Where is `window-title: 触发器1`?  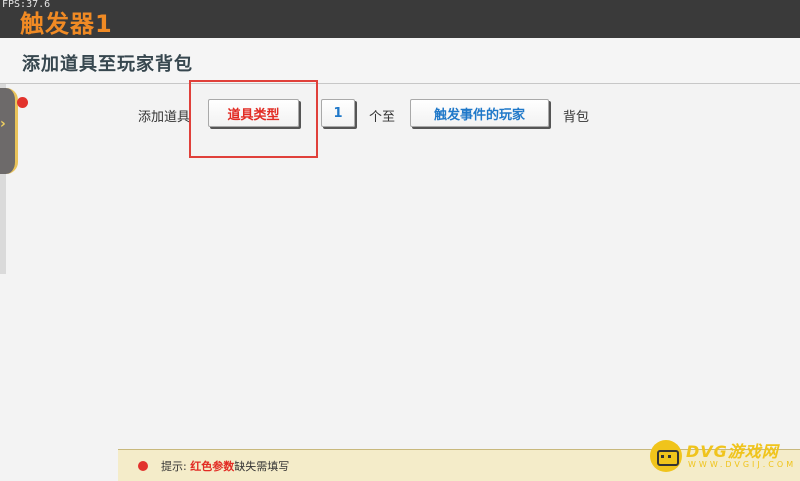 window-title: 触发器1 is located at coordinates (66, 24).